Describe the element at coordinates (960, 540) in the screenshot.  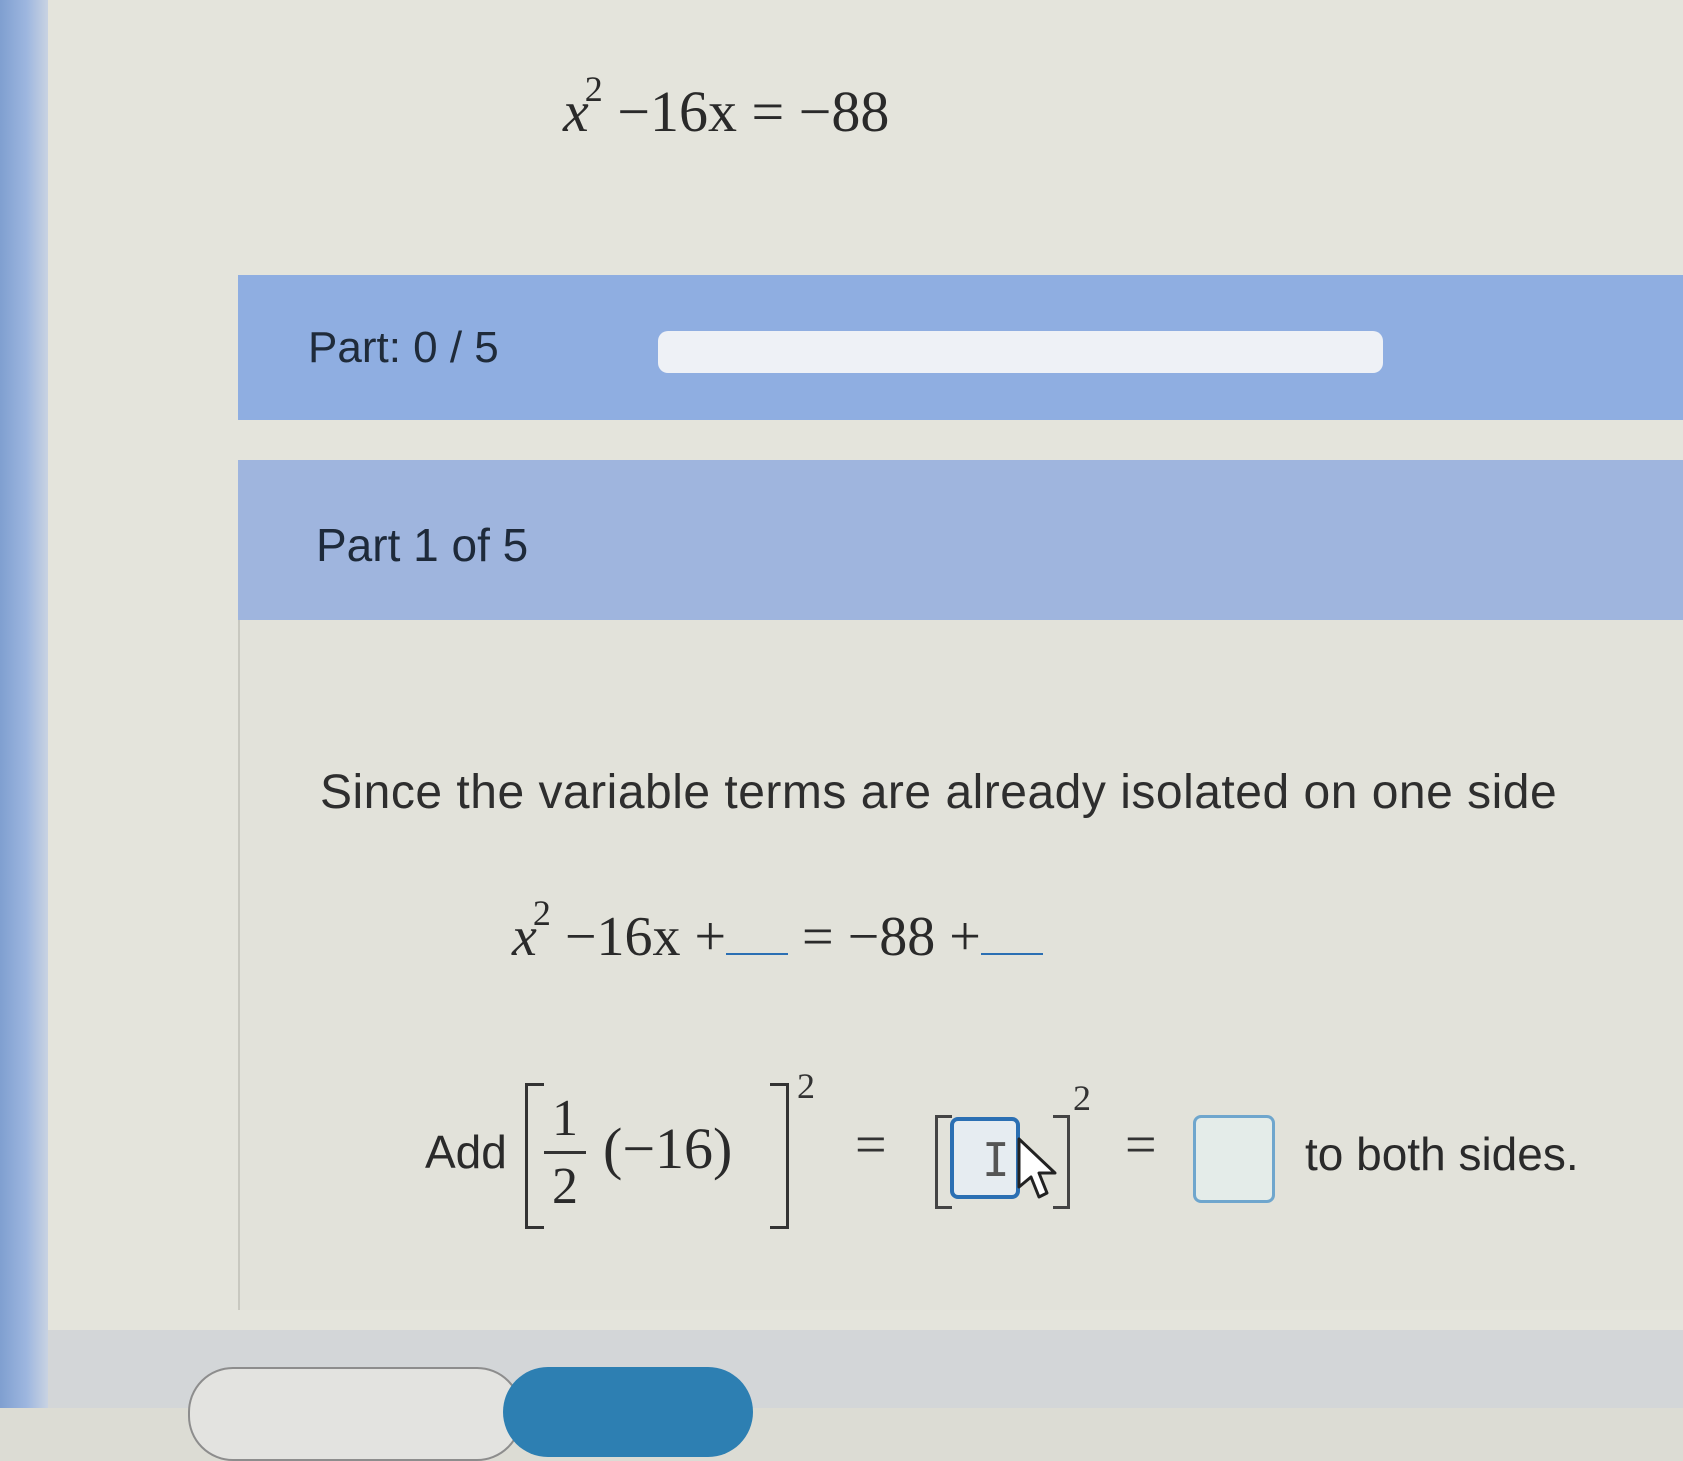
I see `part-section-header: Part 1 of 5` at that location.